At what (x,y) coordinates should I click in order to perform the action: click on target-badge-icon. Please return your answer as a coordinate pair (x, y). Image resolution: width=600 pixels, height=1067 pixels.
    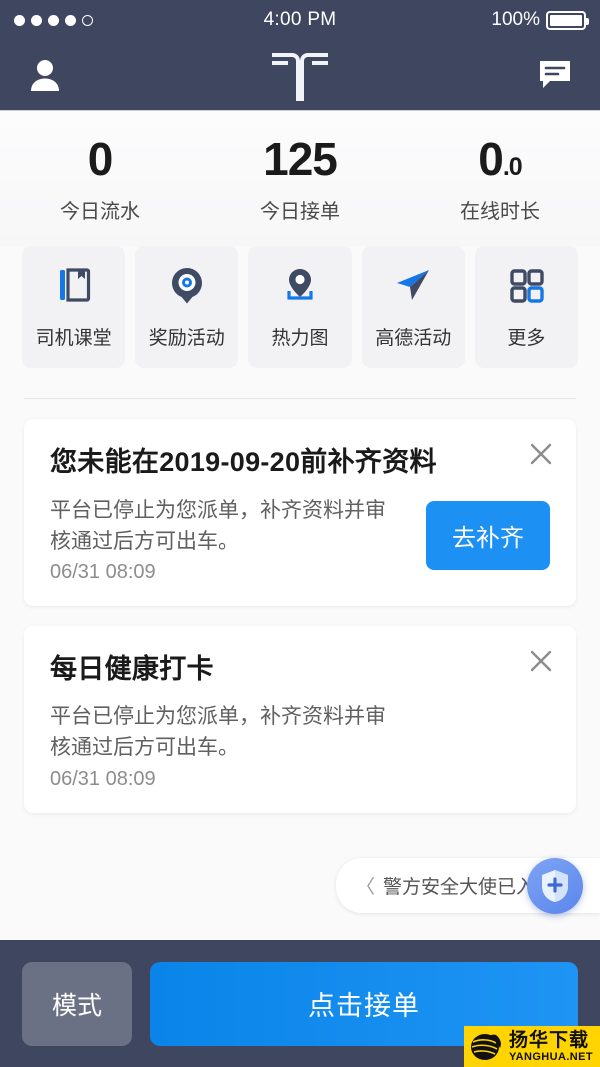
    Looking at the image, I should click on (187, 287).